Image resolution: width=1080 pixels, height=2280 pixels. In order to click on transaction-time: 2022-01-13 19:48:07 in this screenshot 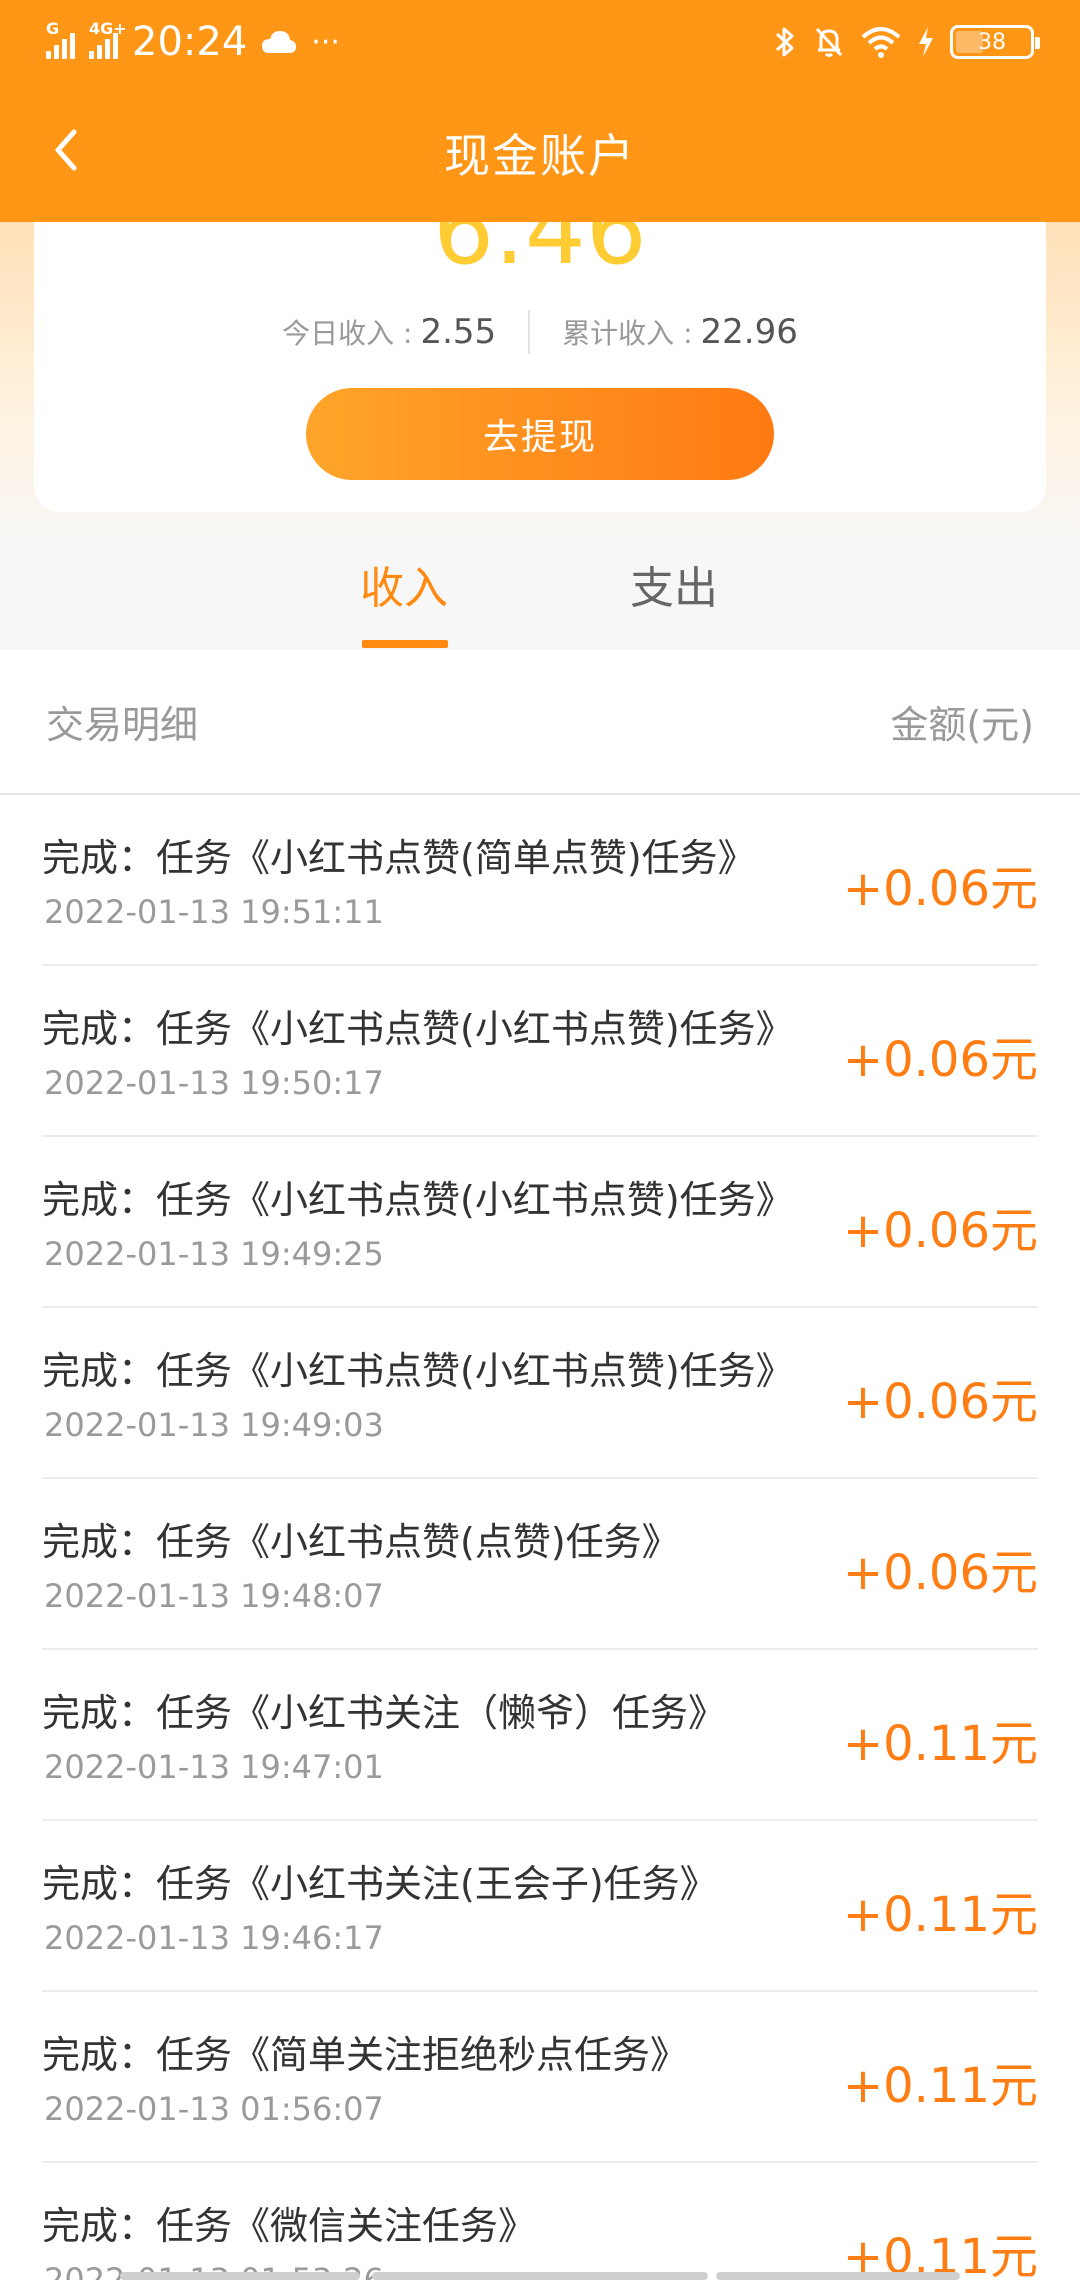, I will do `click(214, 1596)`.